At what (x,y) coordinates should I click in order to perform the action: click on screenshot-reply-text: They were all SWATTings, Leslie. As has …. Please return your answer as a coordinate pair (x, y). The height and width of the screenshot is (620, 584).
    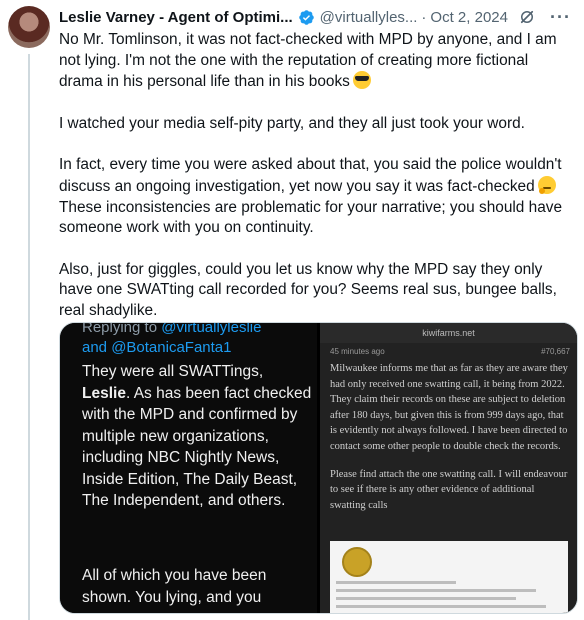
    Looking at the image, I should click on (197, 436).